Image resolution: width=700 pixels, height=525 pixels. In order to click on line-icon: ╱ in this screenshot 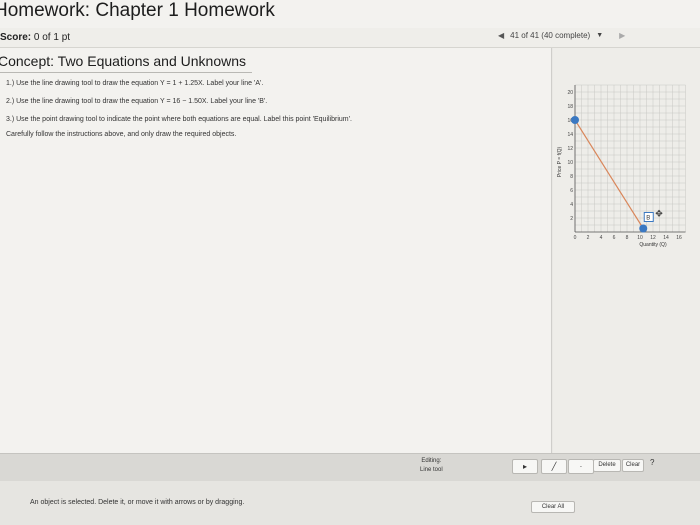, I will do `click(554, 466)`.